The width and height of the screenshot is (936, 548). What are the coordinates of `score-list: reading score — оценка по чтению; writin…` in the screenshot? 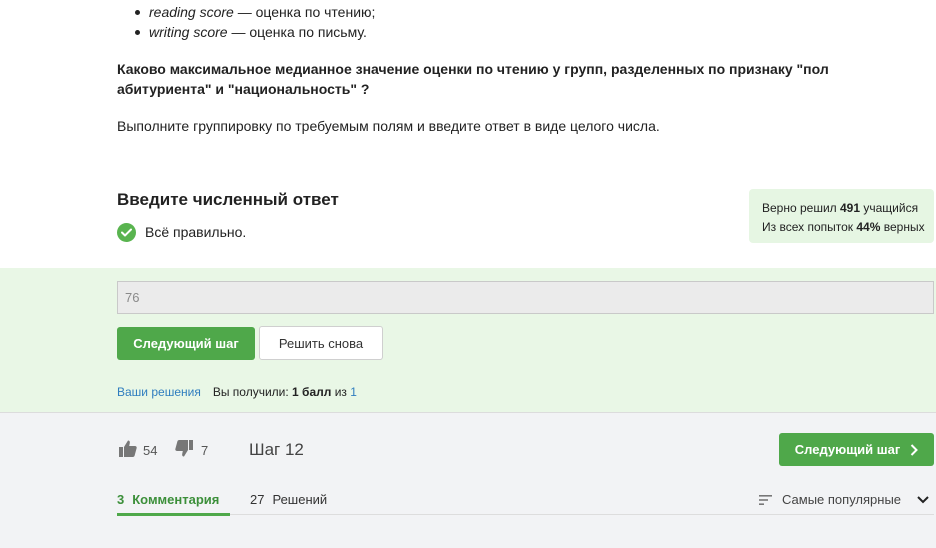 It's located at (246, 22).